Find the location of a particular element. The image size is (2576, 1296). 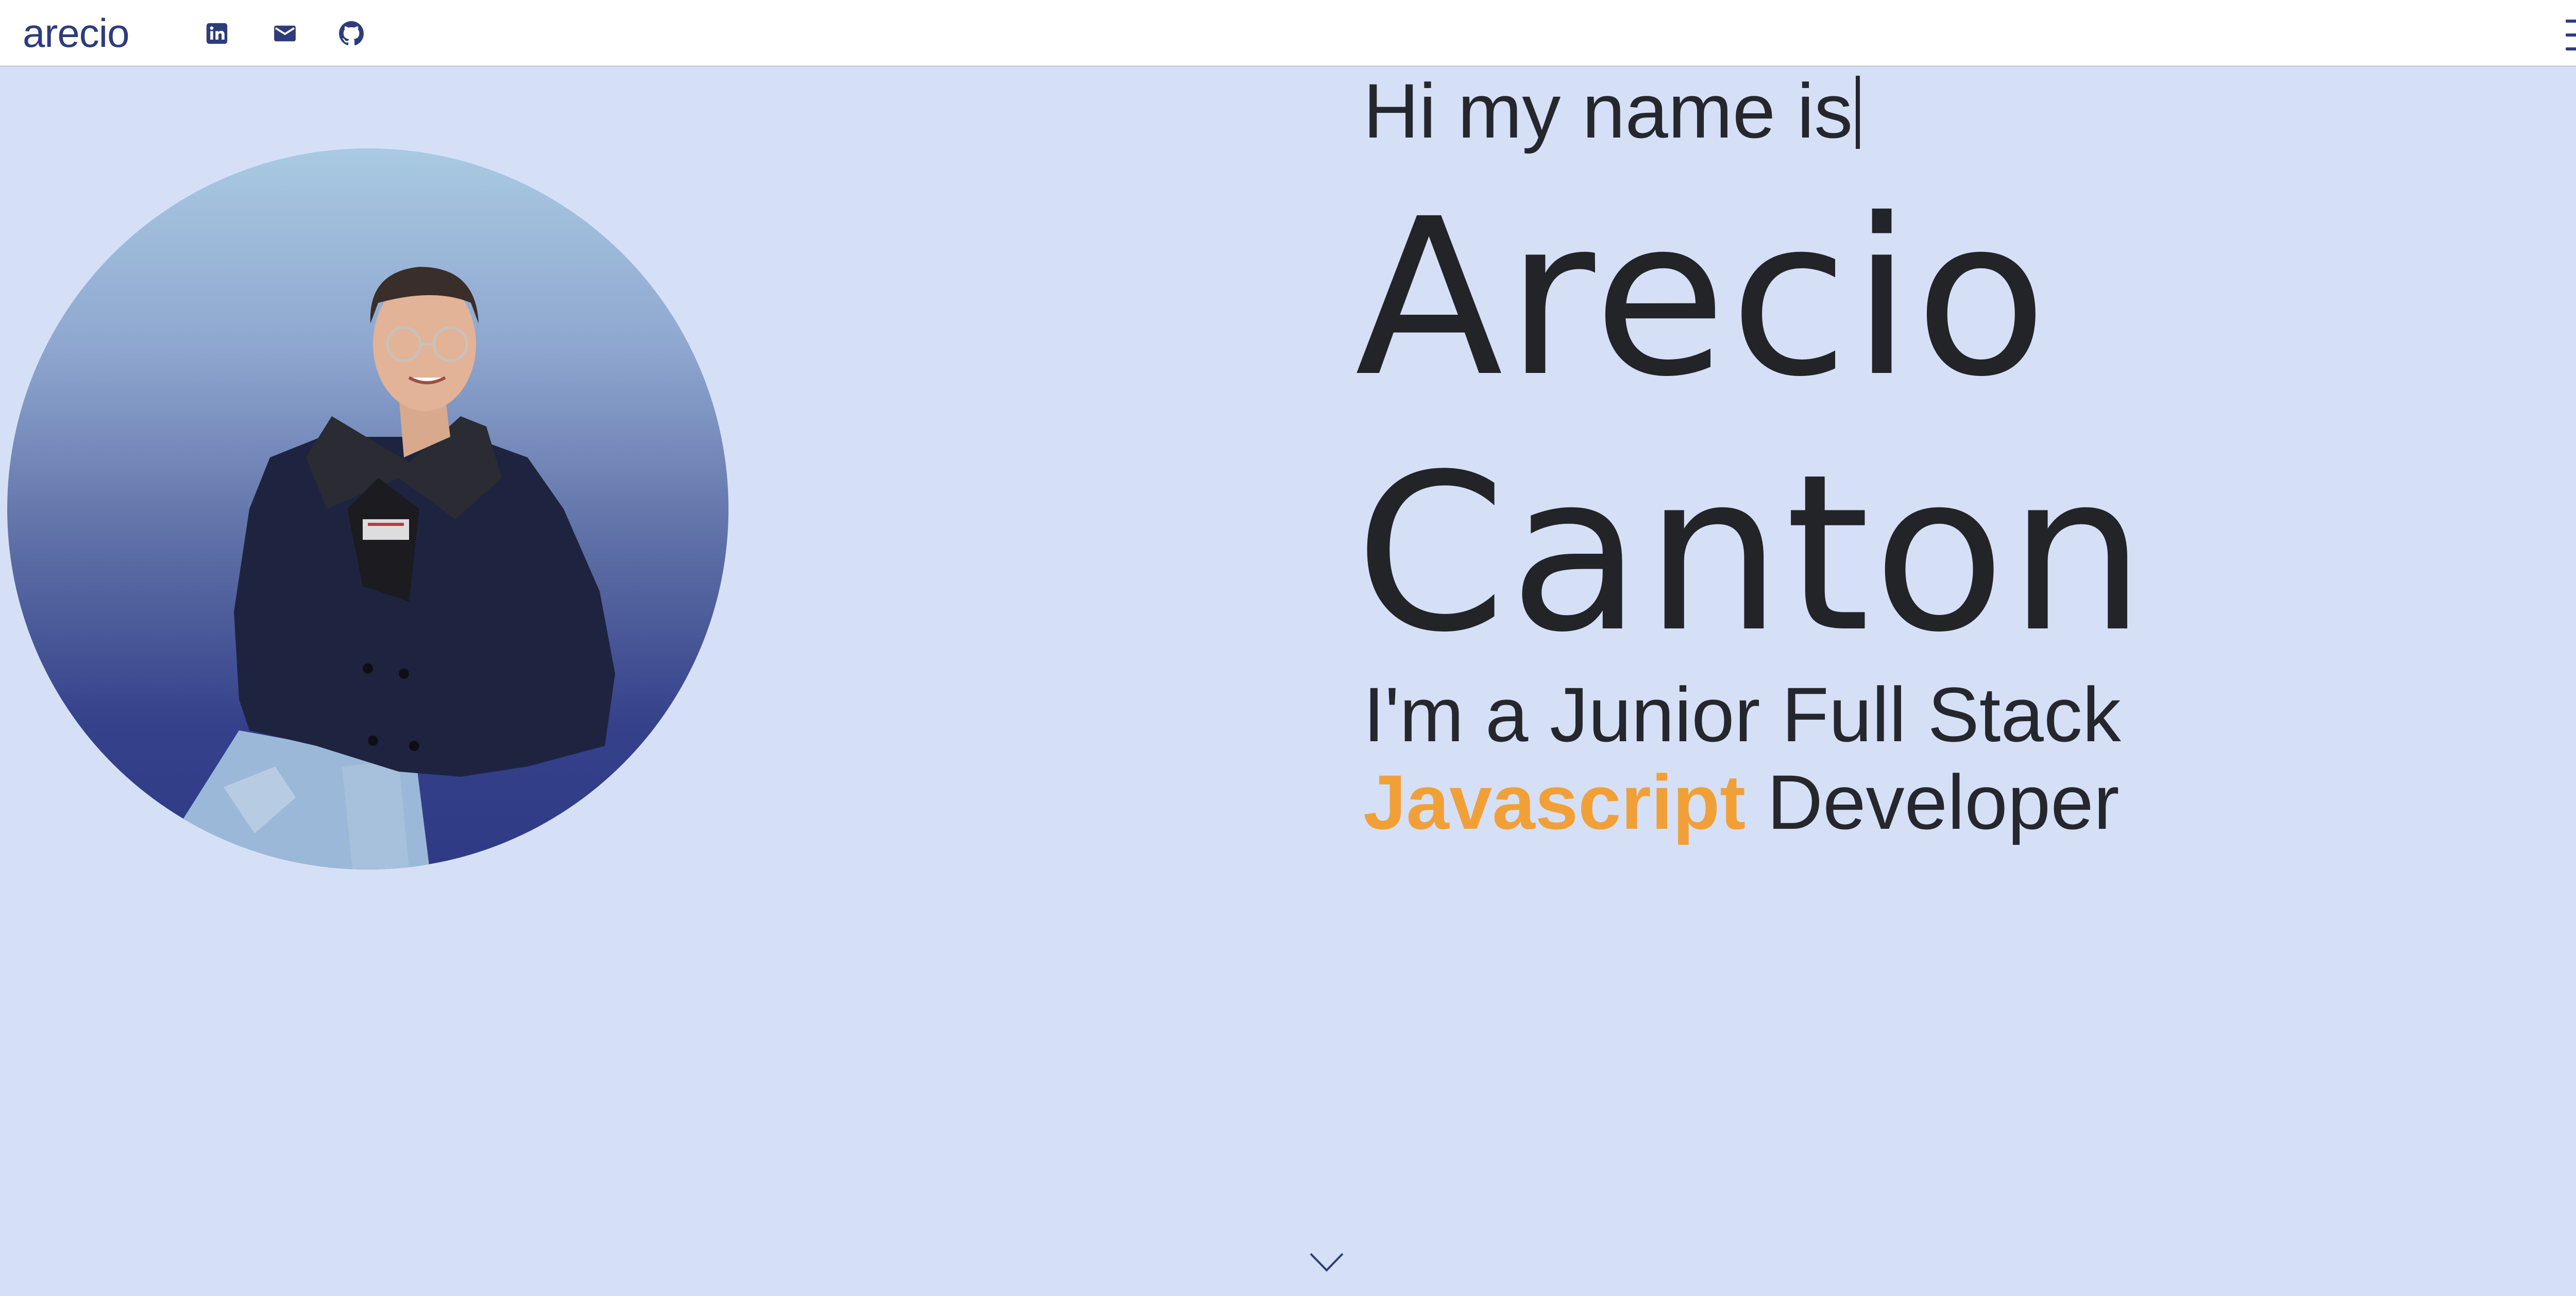

tagline-rest: Developer is located at coordinates (1932, 802).